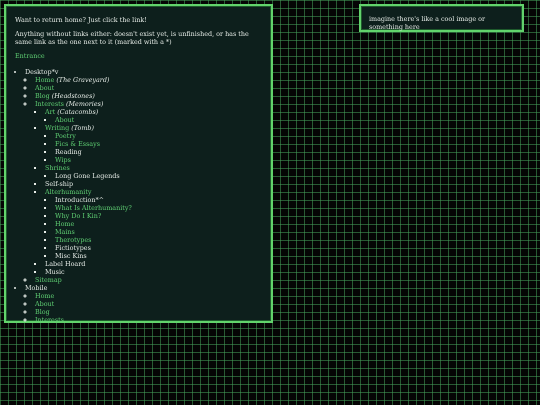  What do you see at coordinates (42, 312) in the screenshot?
I see `mobile-blog-link: Blog` at bounding box center [42, 312].